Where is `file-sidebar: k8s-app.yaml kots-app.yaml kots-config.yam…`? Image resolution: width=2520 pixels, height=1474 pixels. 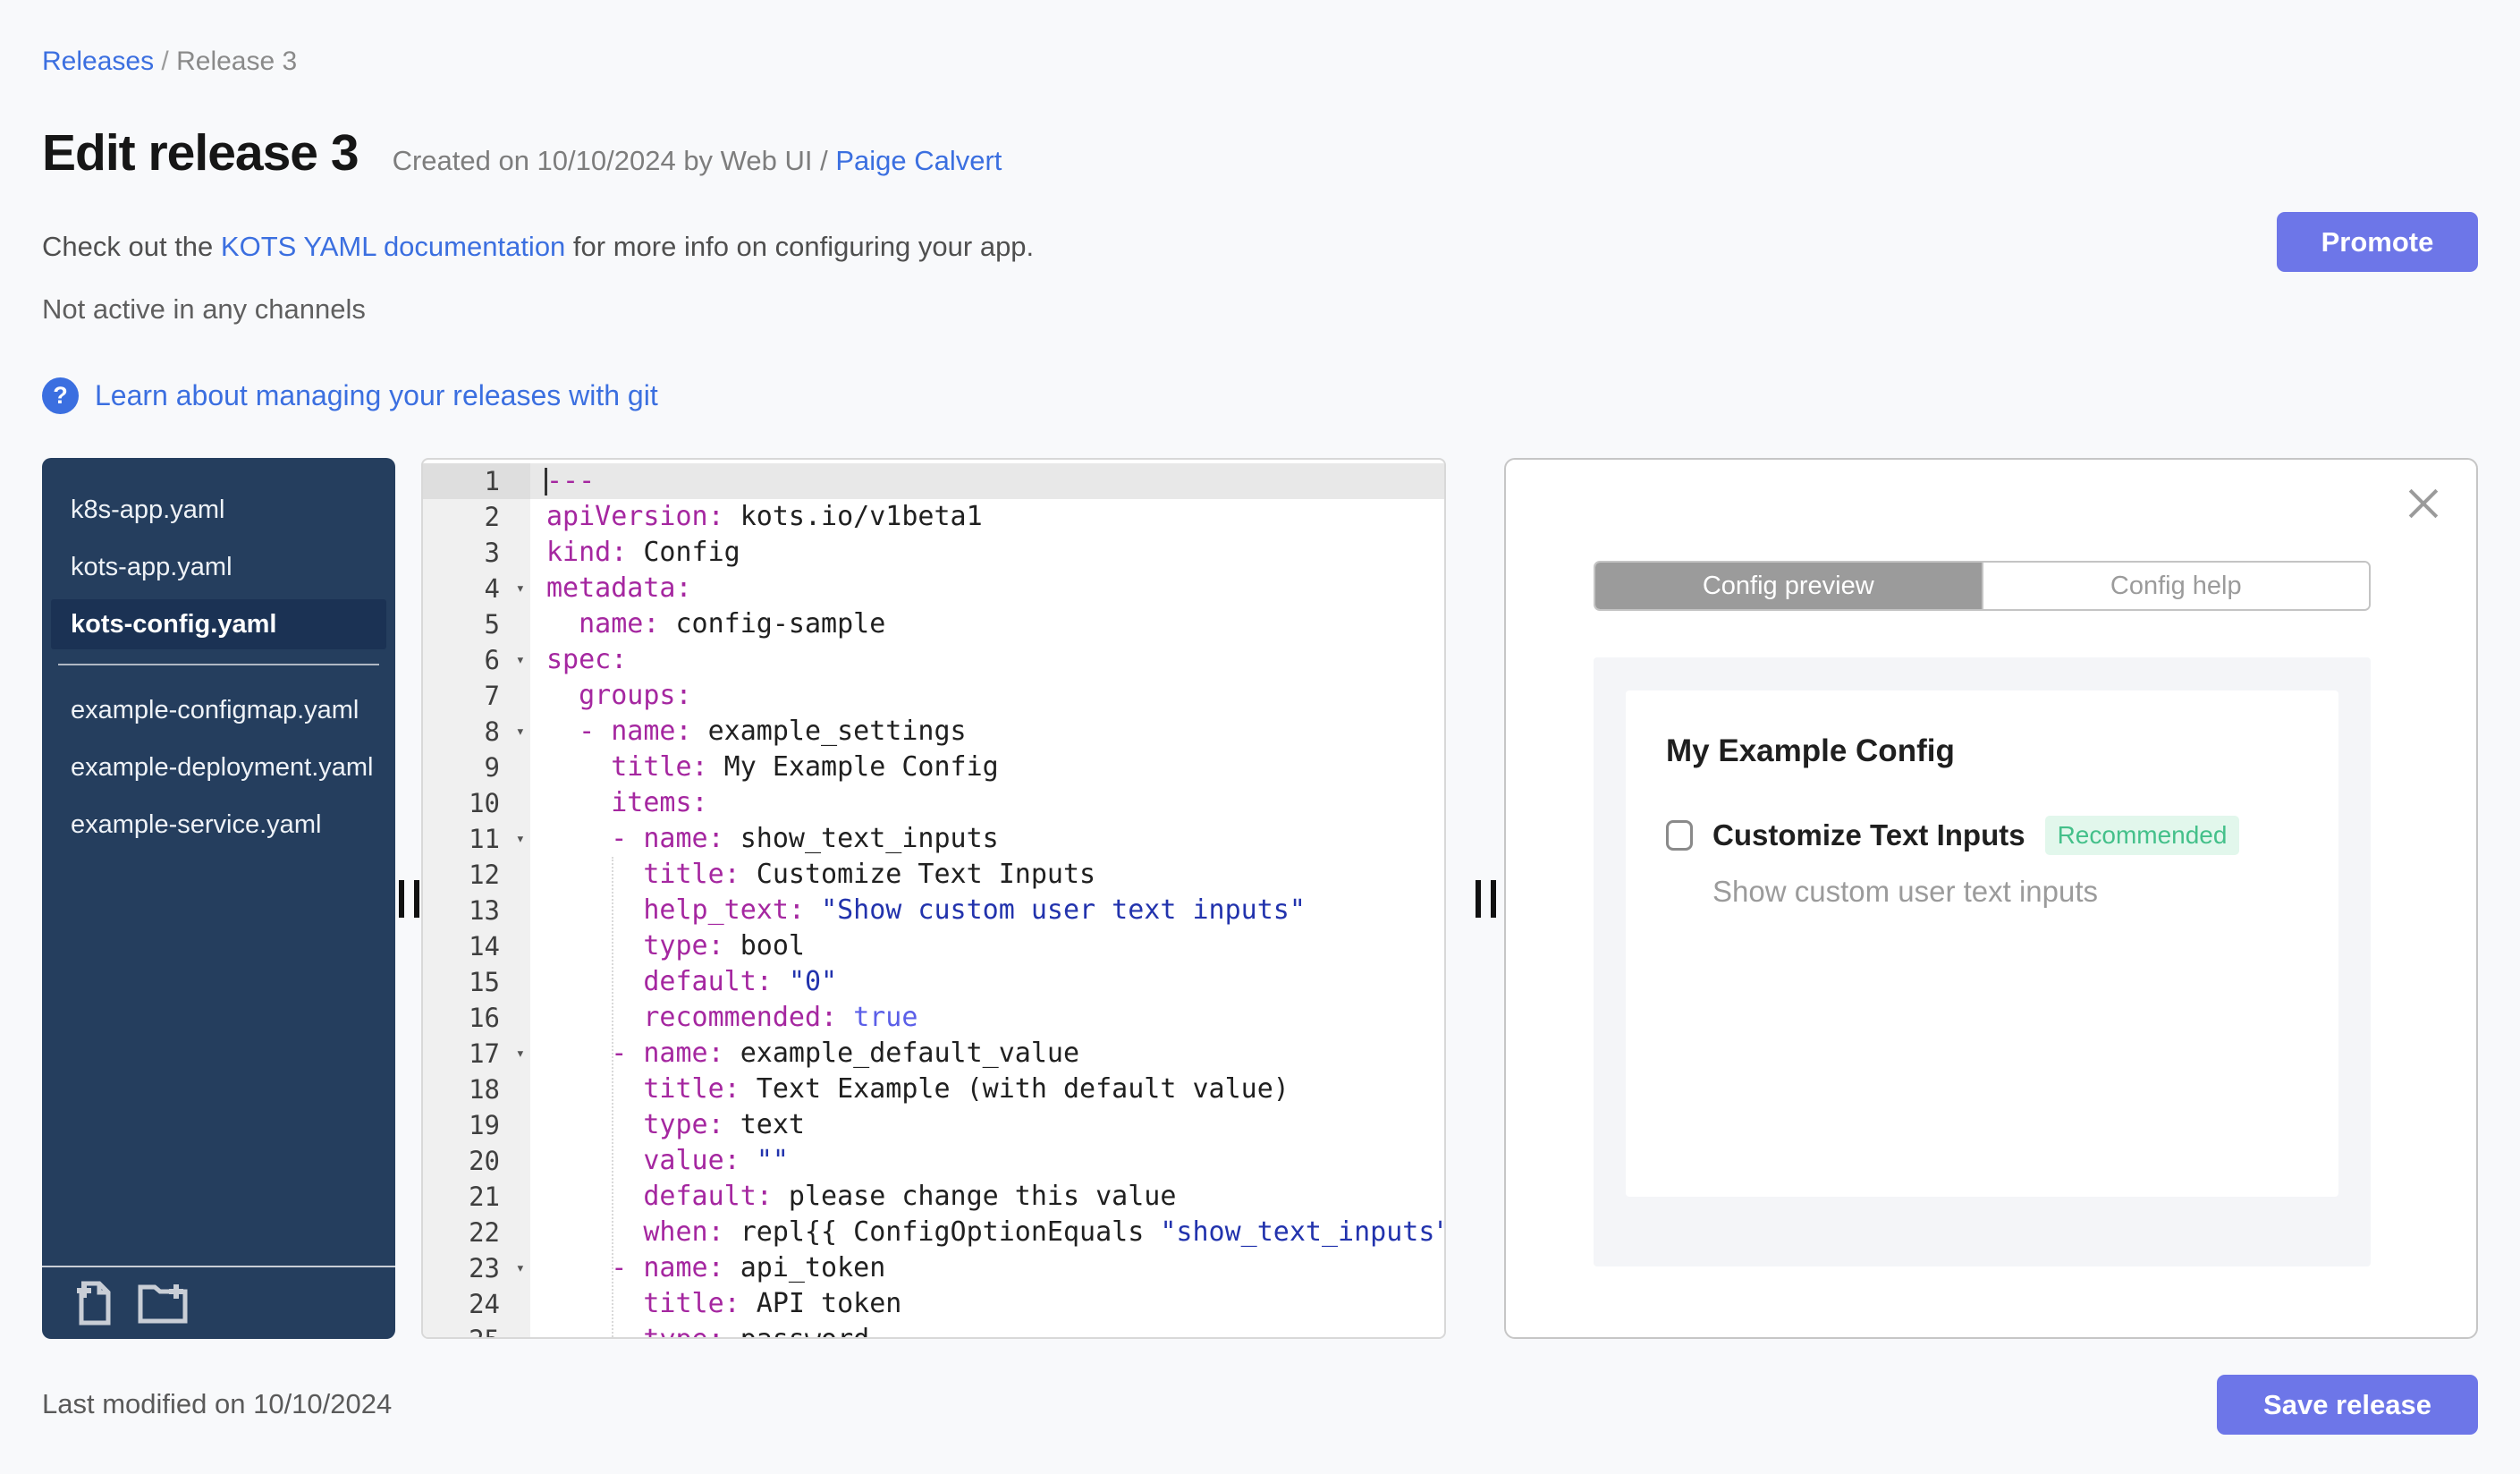 file-sidebar: k8s-app.yaml kots-app.yaml kots-config.yam… is located at coordinates (218, 898).